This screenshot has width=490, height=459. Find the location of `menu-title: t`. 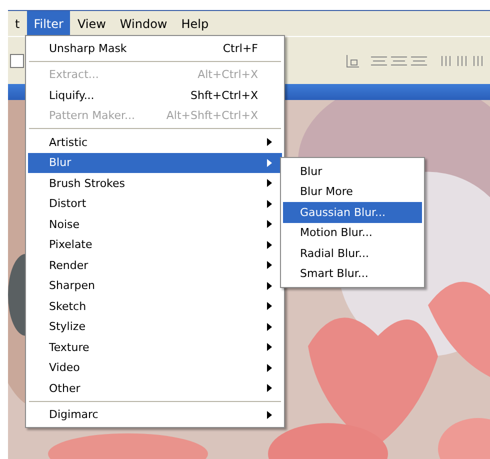

menu-title: t is located at coordinates (17, 23).